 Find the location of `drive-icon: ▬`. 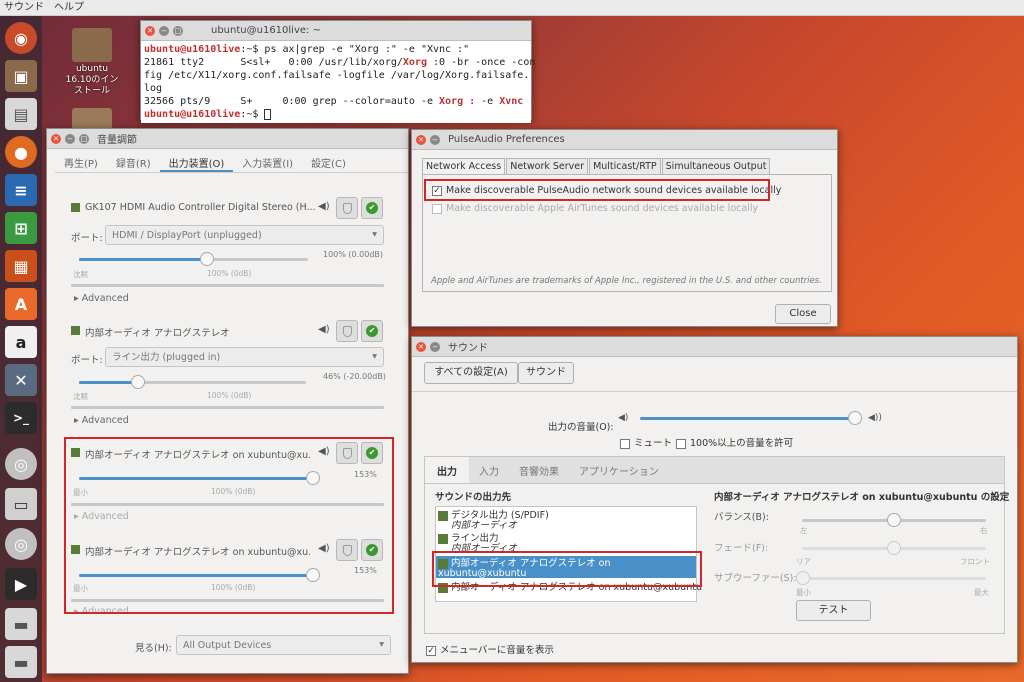

drive-icon: ▬ is located at coordinates (21, 624).